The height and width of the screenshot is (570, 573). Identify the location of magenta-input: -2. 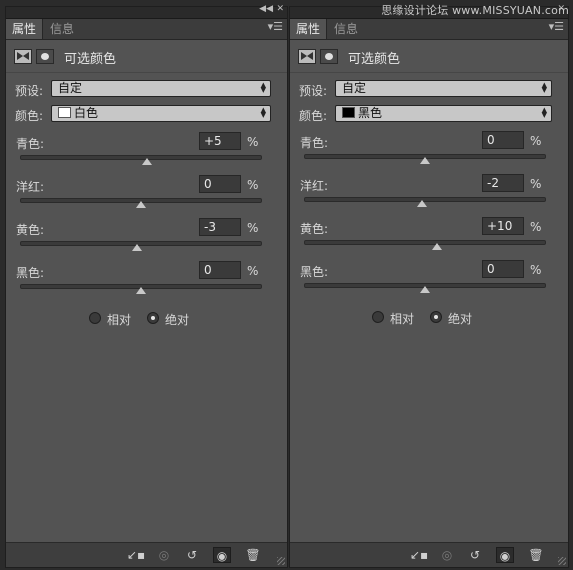
(503, 183).